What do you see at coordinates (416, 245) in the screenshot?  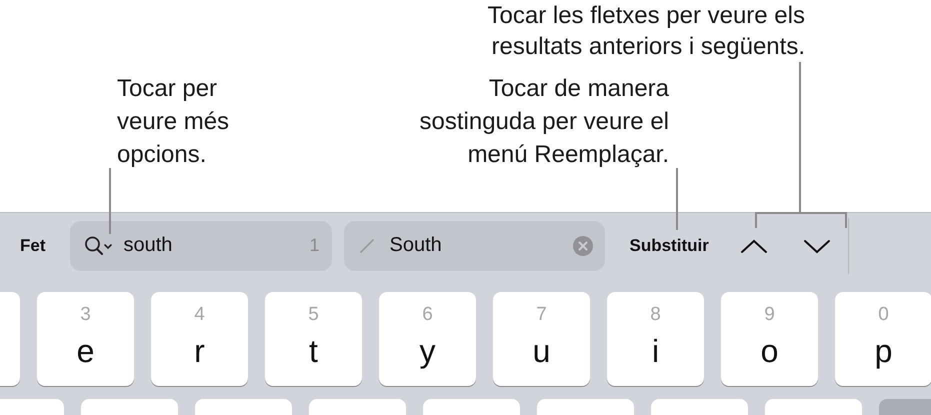 I see `replace-value: South` at bounding box center [416, 245].